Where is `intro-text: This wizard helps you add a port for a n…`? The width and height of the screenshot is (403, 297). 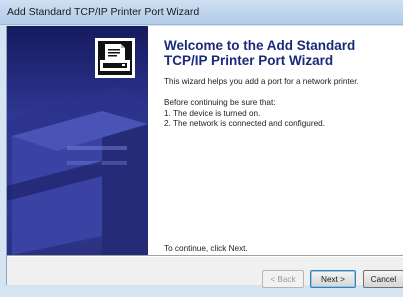 intro-text: This wizard helps you add a port for a n… is located at coordinates (261, 81).